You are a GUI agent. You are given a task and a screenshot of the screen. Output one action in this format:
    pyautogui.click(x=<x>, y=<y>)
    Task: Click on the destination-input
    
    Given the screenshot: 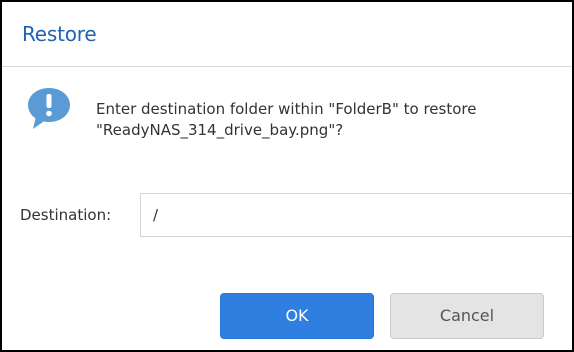 What is the action you would take?
    pyautogui.click(x=356, y=215)
    